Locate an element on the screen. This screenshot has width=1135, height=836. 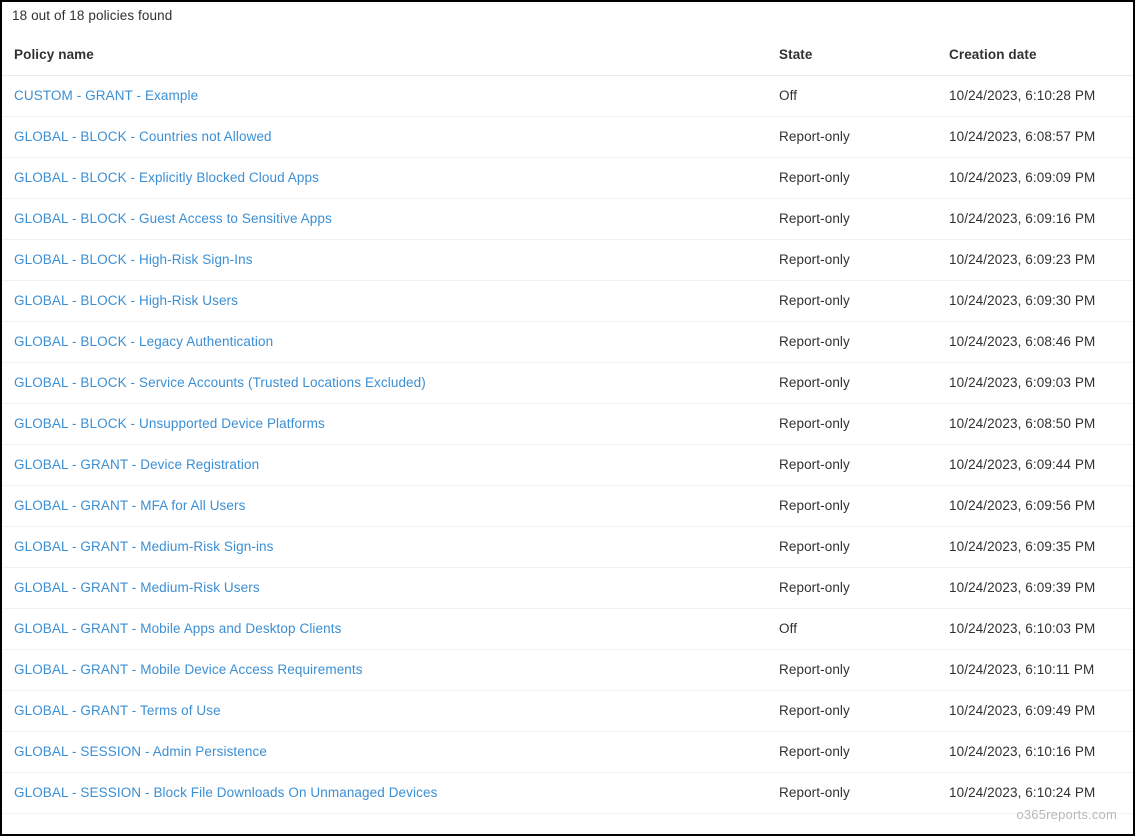
table-header-row: Policy name State Creation date is located at coordinates (567, 55).